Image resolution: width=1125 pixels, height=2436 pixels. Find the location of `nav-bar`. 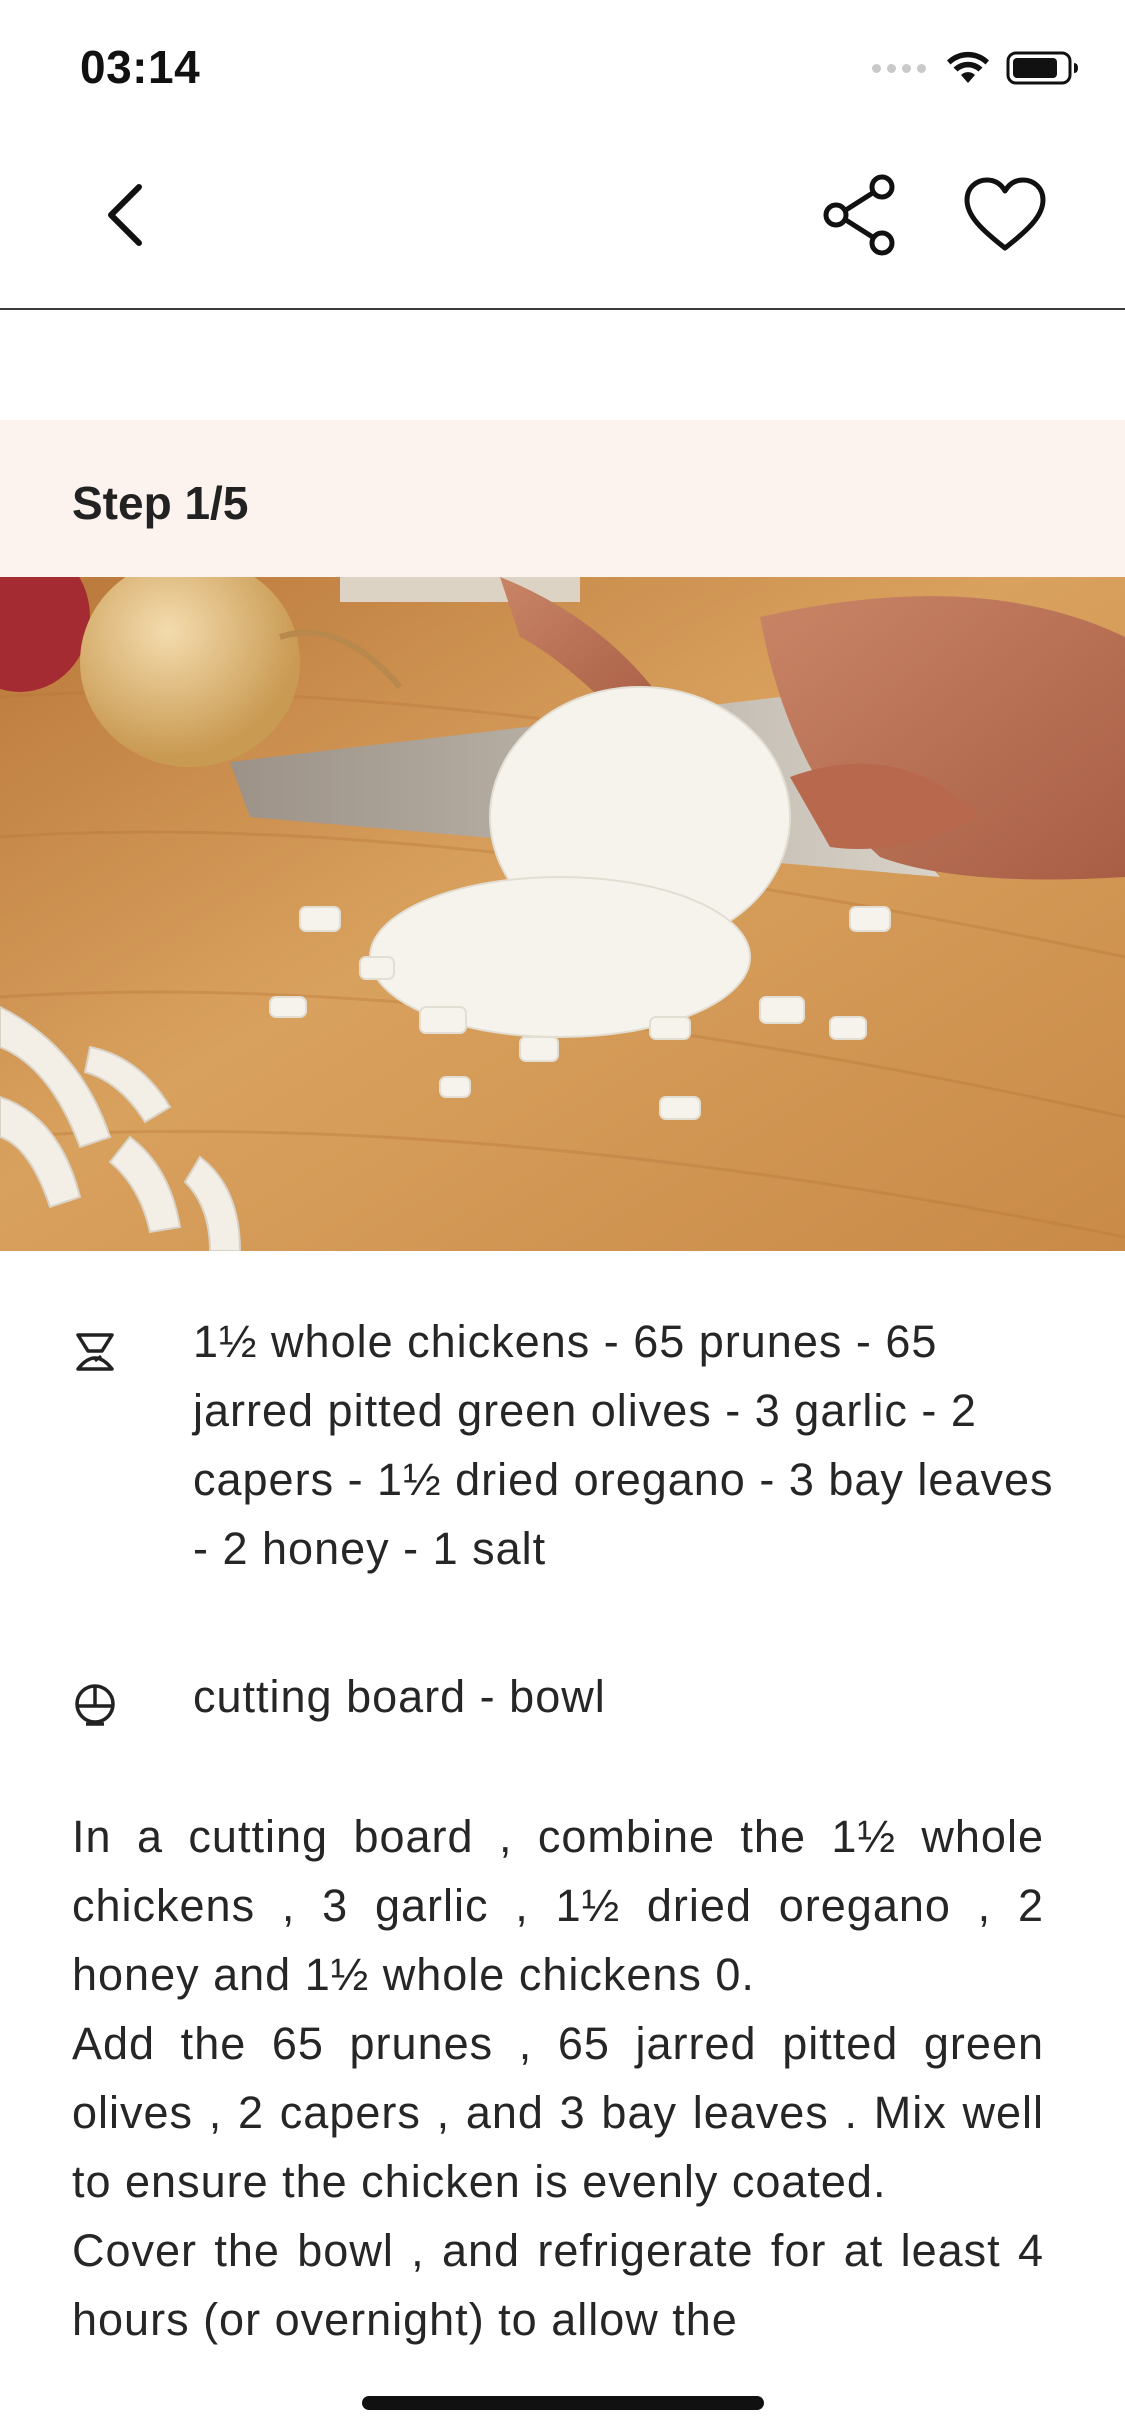

nav-bar is located at coordinates (562, 222).